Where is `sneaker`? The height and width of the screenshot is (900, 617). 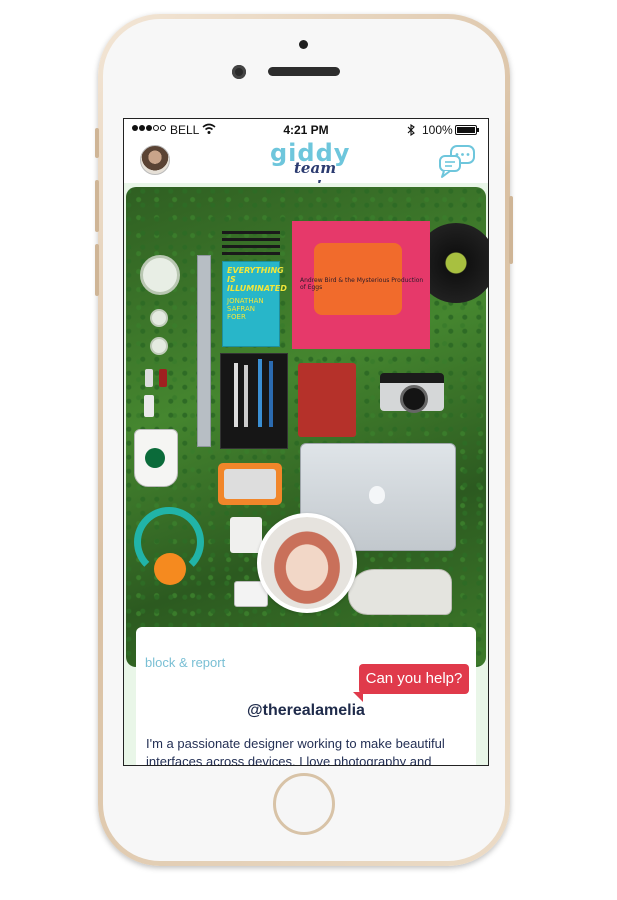 sneaker is located at coordinates (400, 592).